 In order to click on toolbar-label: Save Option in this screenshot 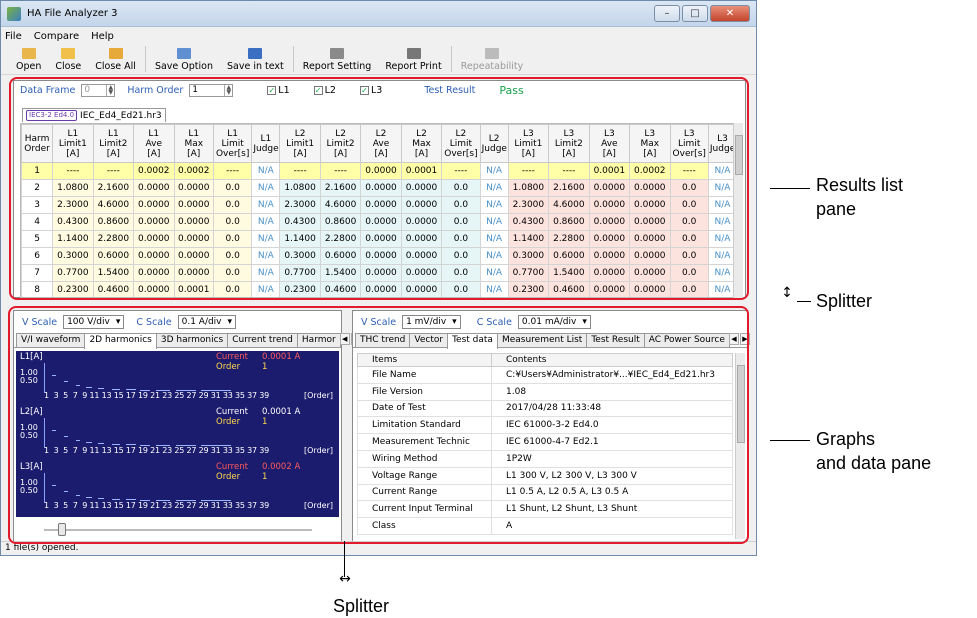, I will do `click(183, 66)`.